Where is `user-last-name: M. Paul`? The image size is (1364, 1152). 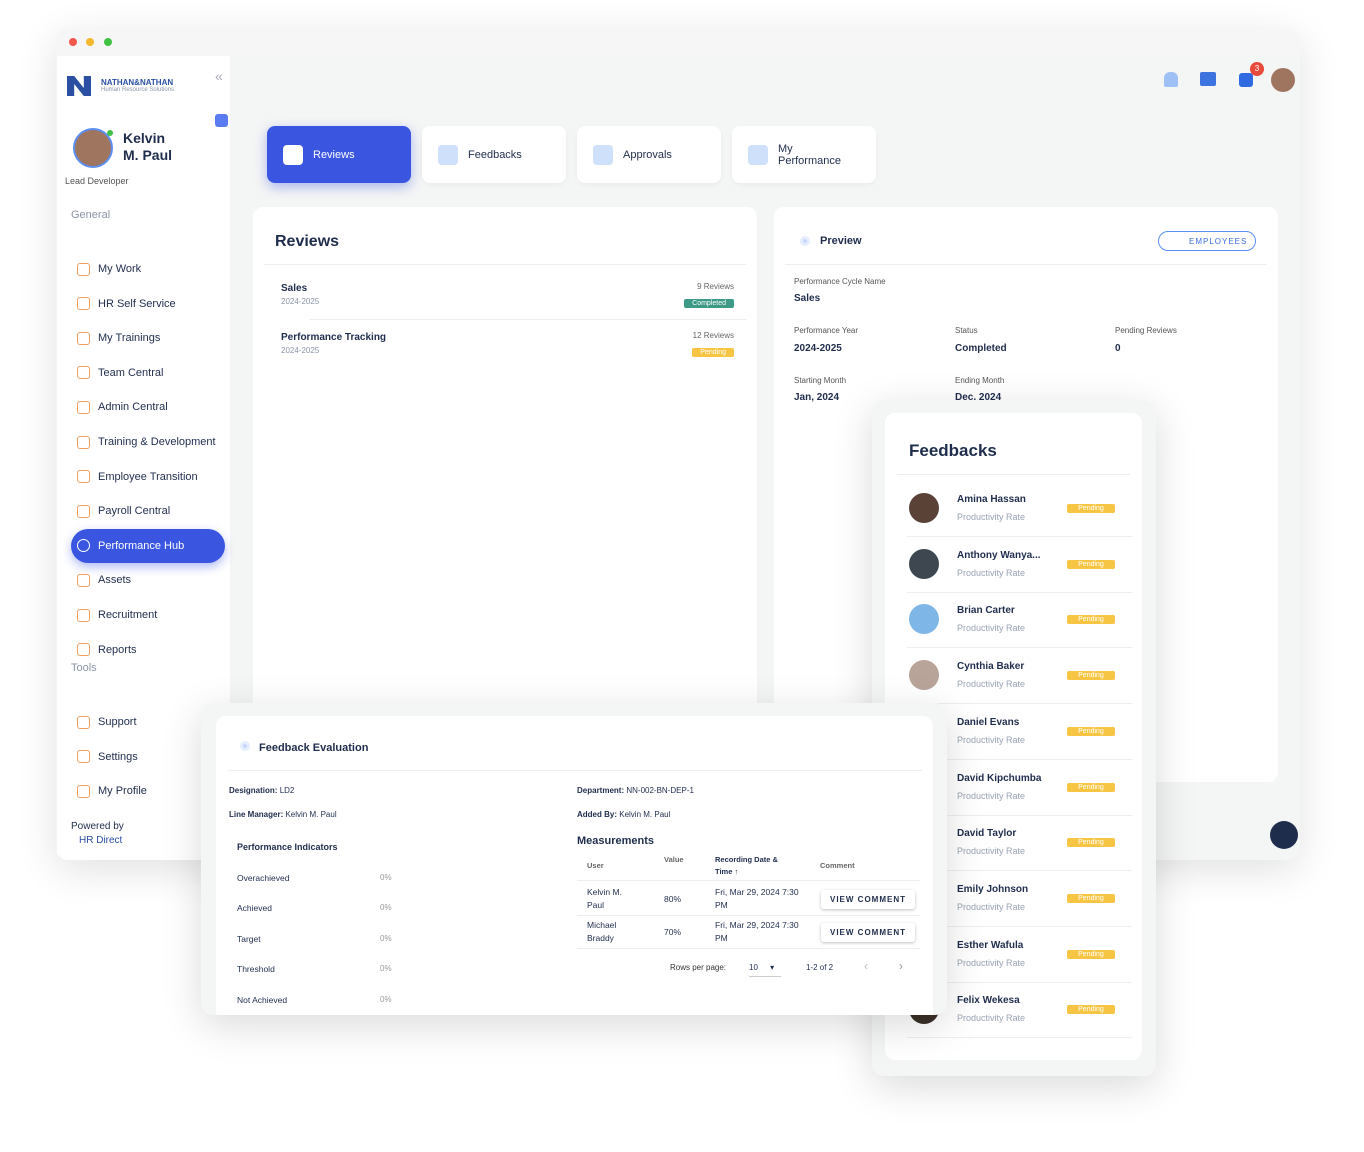 user-last-name: M. Paul is located at coordinates (148, 155).